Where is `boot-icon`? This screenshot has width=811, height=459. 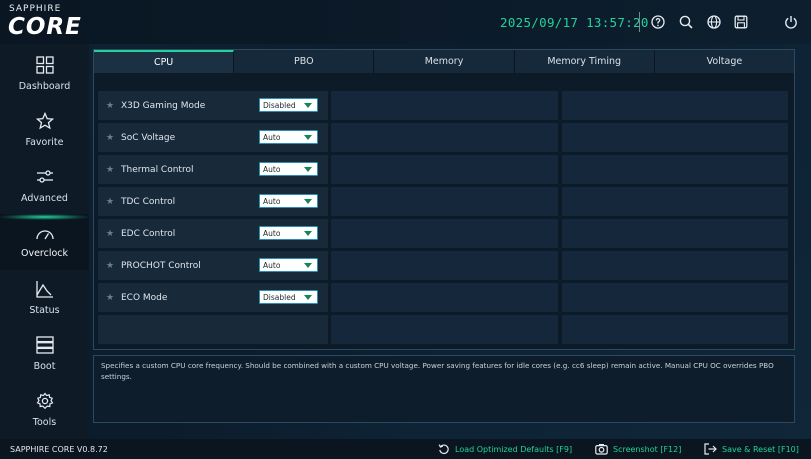 boot-icon is located at coordinates (44, 347).